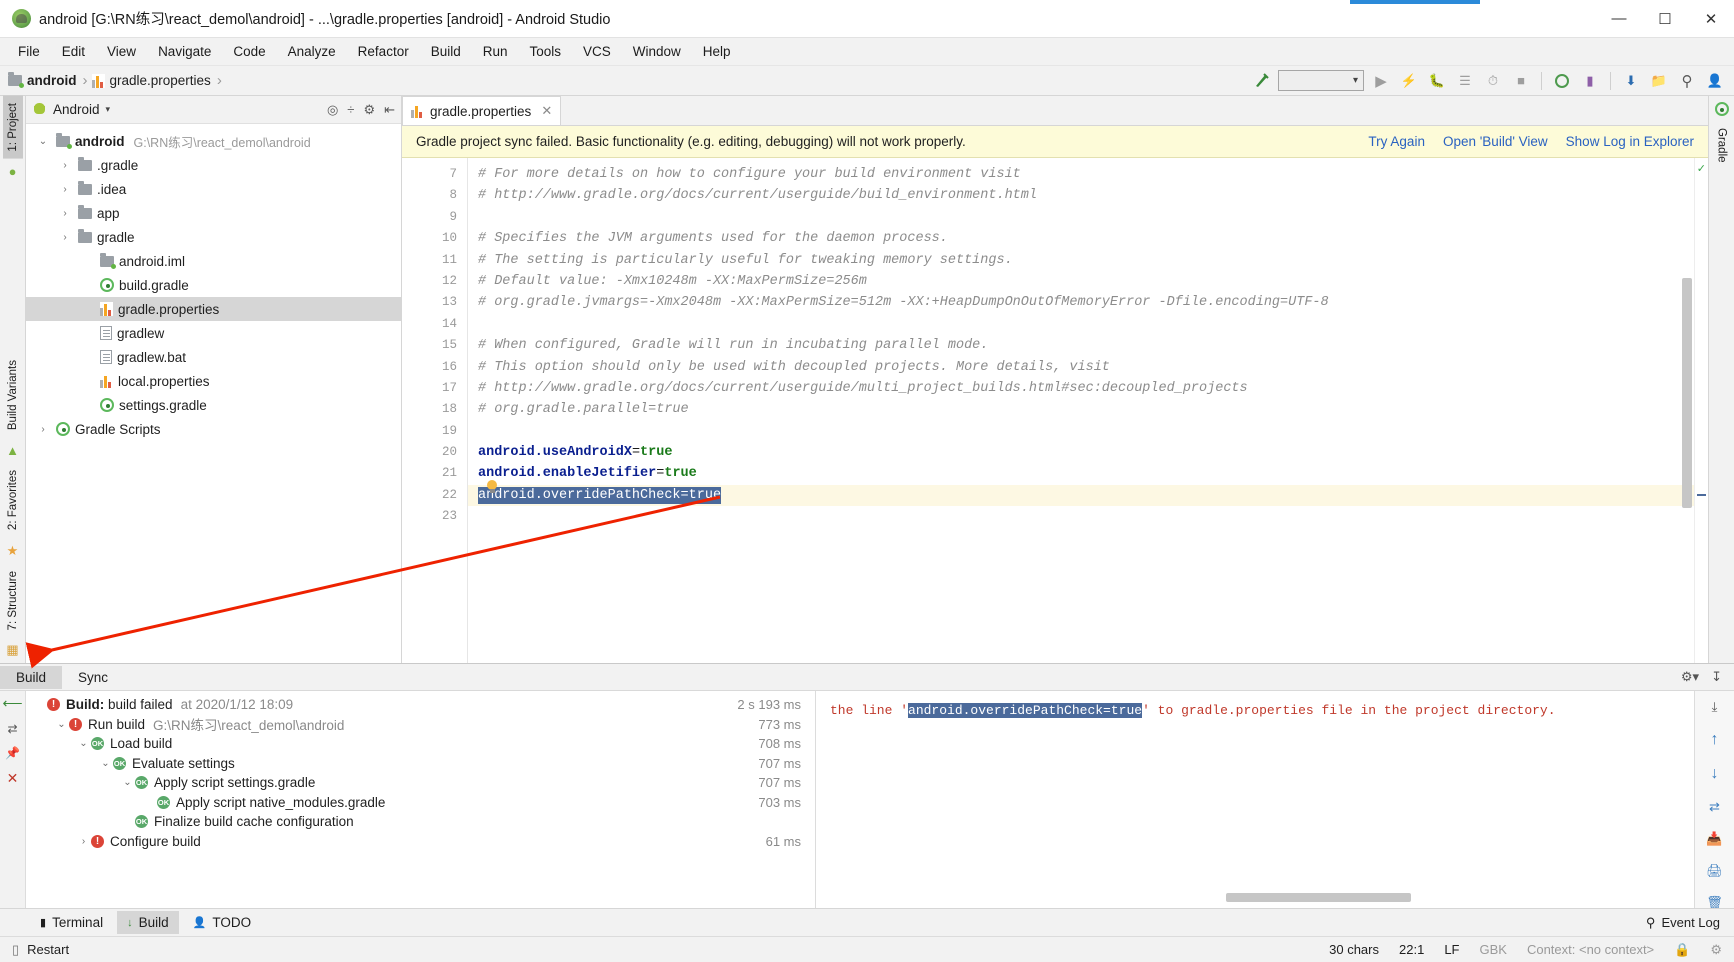 This screenshot has height=962, width=1734. I want to click on stop-icon: ■, so click(1521, 81).